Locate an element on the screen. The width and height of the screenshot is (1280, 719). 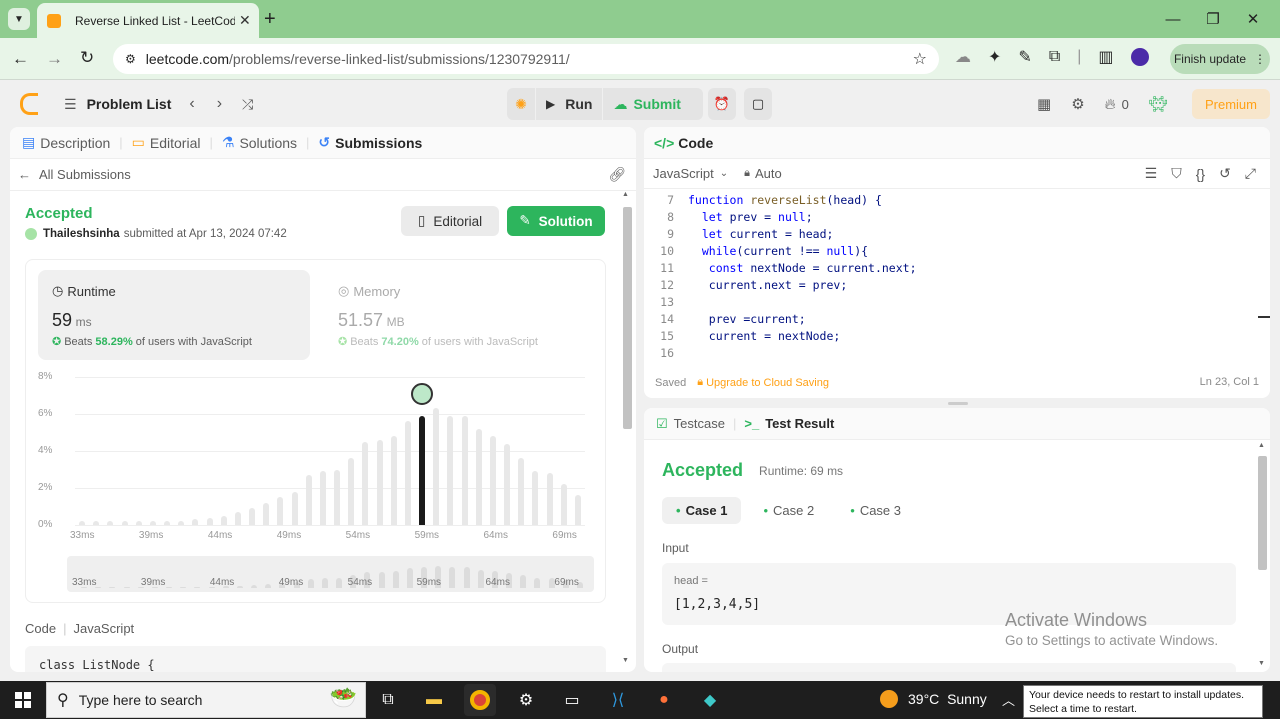
list-icon: ☰ is located at coordinates (70, 104).